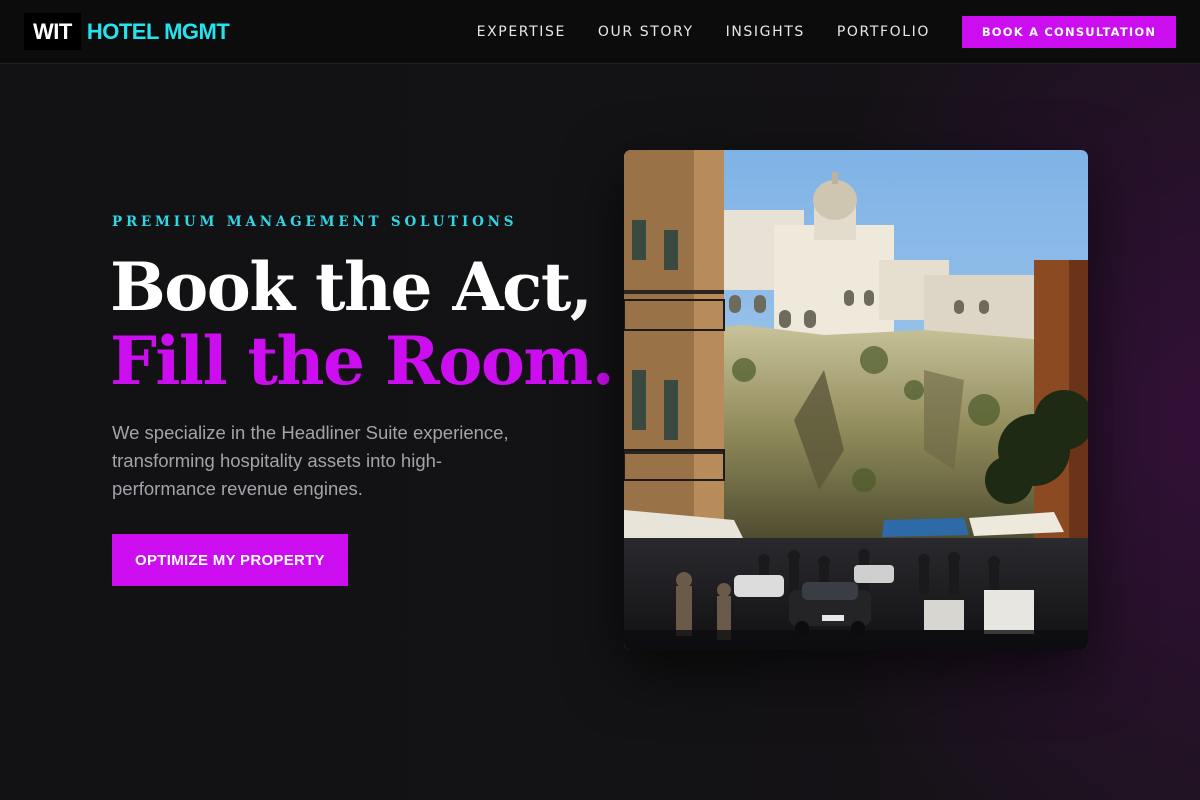 The height and width of the screenshot is (800, 1200). I want to click on headline-line-2: Fill the Room., so click(362, 361).